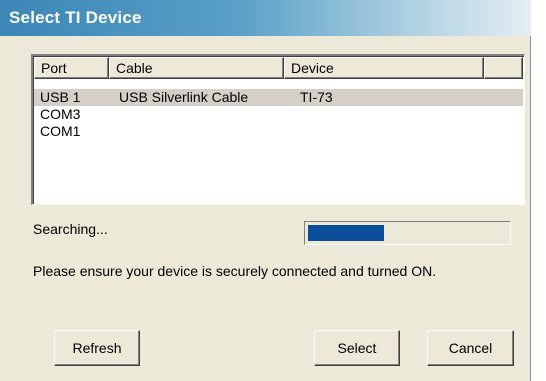 The width and height of the screenshot is (546, 381). Describe the element at coordinates (75, 17) in the screenshot. I see `window-title: Select TI Device` at that location.